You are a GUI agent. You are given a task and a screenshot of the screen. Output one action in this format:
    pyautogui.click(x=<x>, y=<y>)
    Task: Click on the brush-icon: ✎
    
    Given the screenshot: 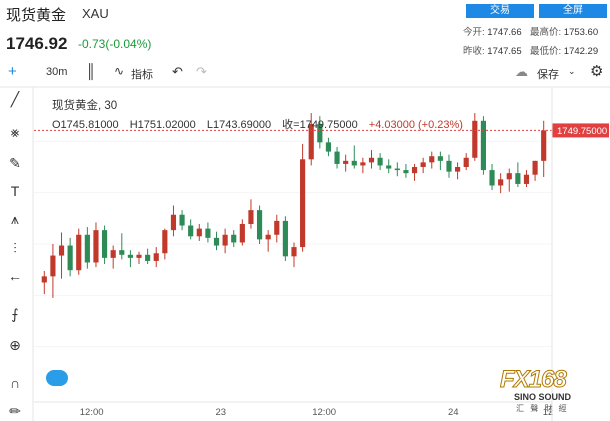 What is the action you would take?
    pyautogui.click(x=15, y=163)
    